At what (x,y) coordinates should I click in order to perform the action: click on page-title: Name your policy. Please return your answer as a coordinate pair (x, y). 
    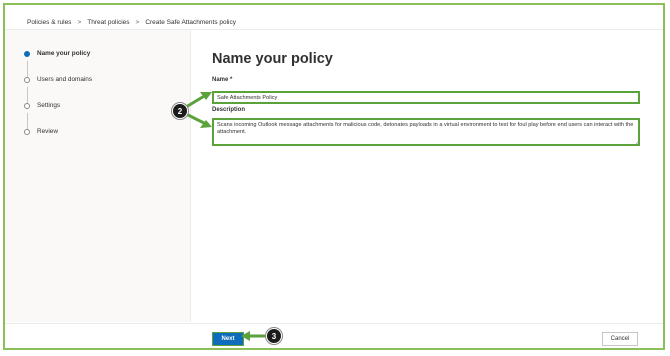
    Looking at the image, I should click on (272, 59).